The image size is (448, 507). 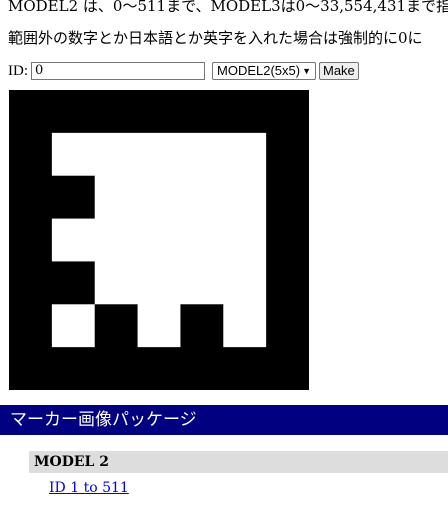 I want to click on section-title-model2: MODEL 2, so click(x=238, y=462).